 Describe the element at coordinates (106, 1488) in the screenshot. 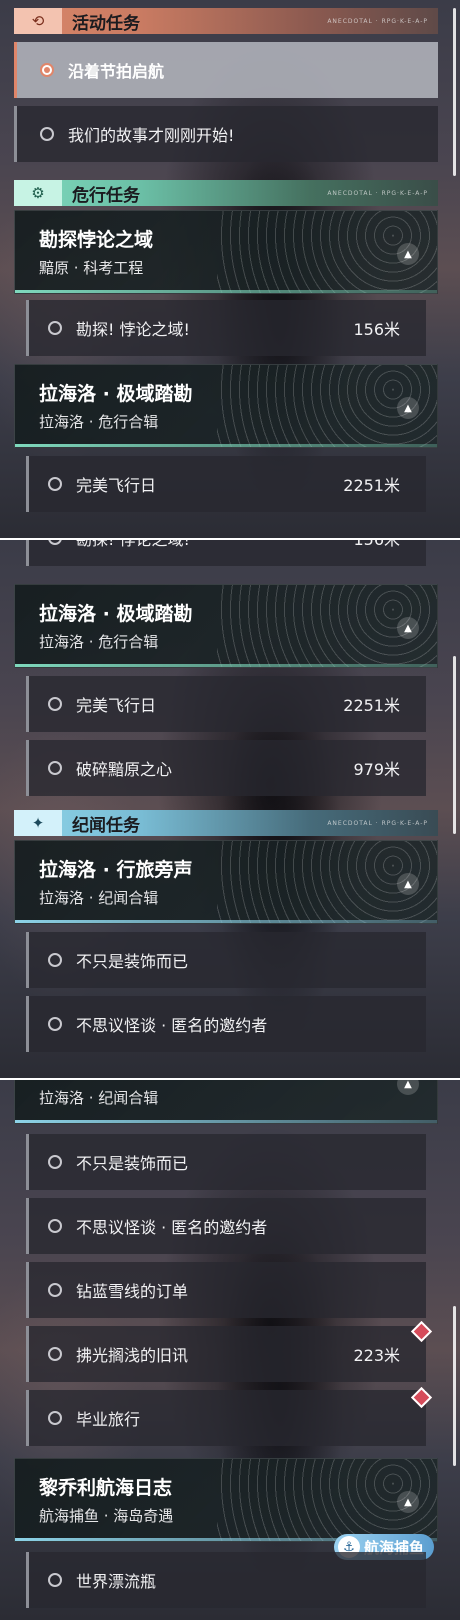

I see `card-title: 黎乔利航海日志` at that location.